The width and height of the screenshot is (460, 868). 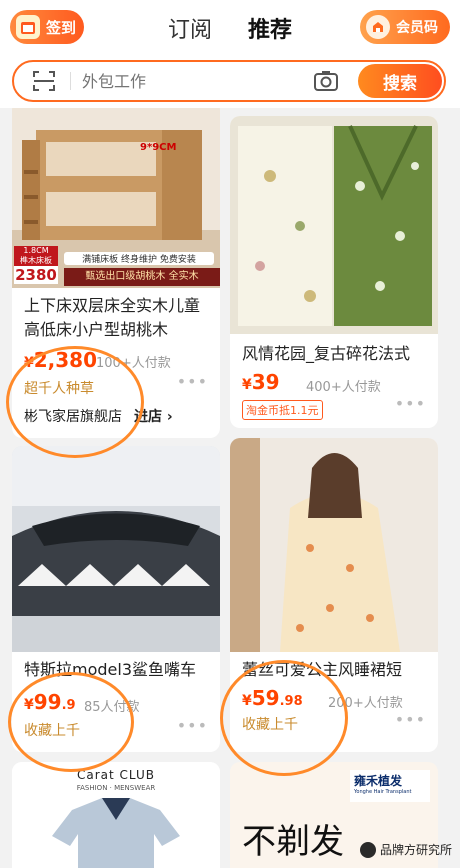 What do you see at coordinates (192, 81) in the screenshot?
I see `search-input` at bounding box center [192, 81].